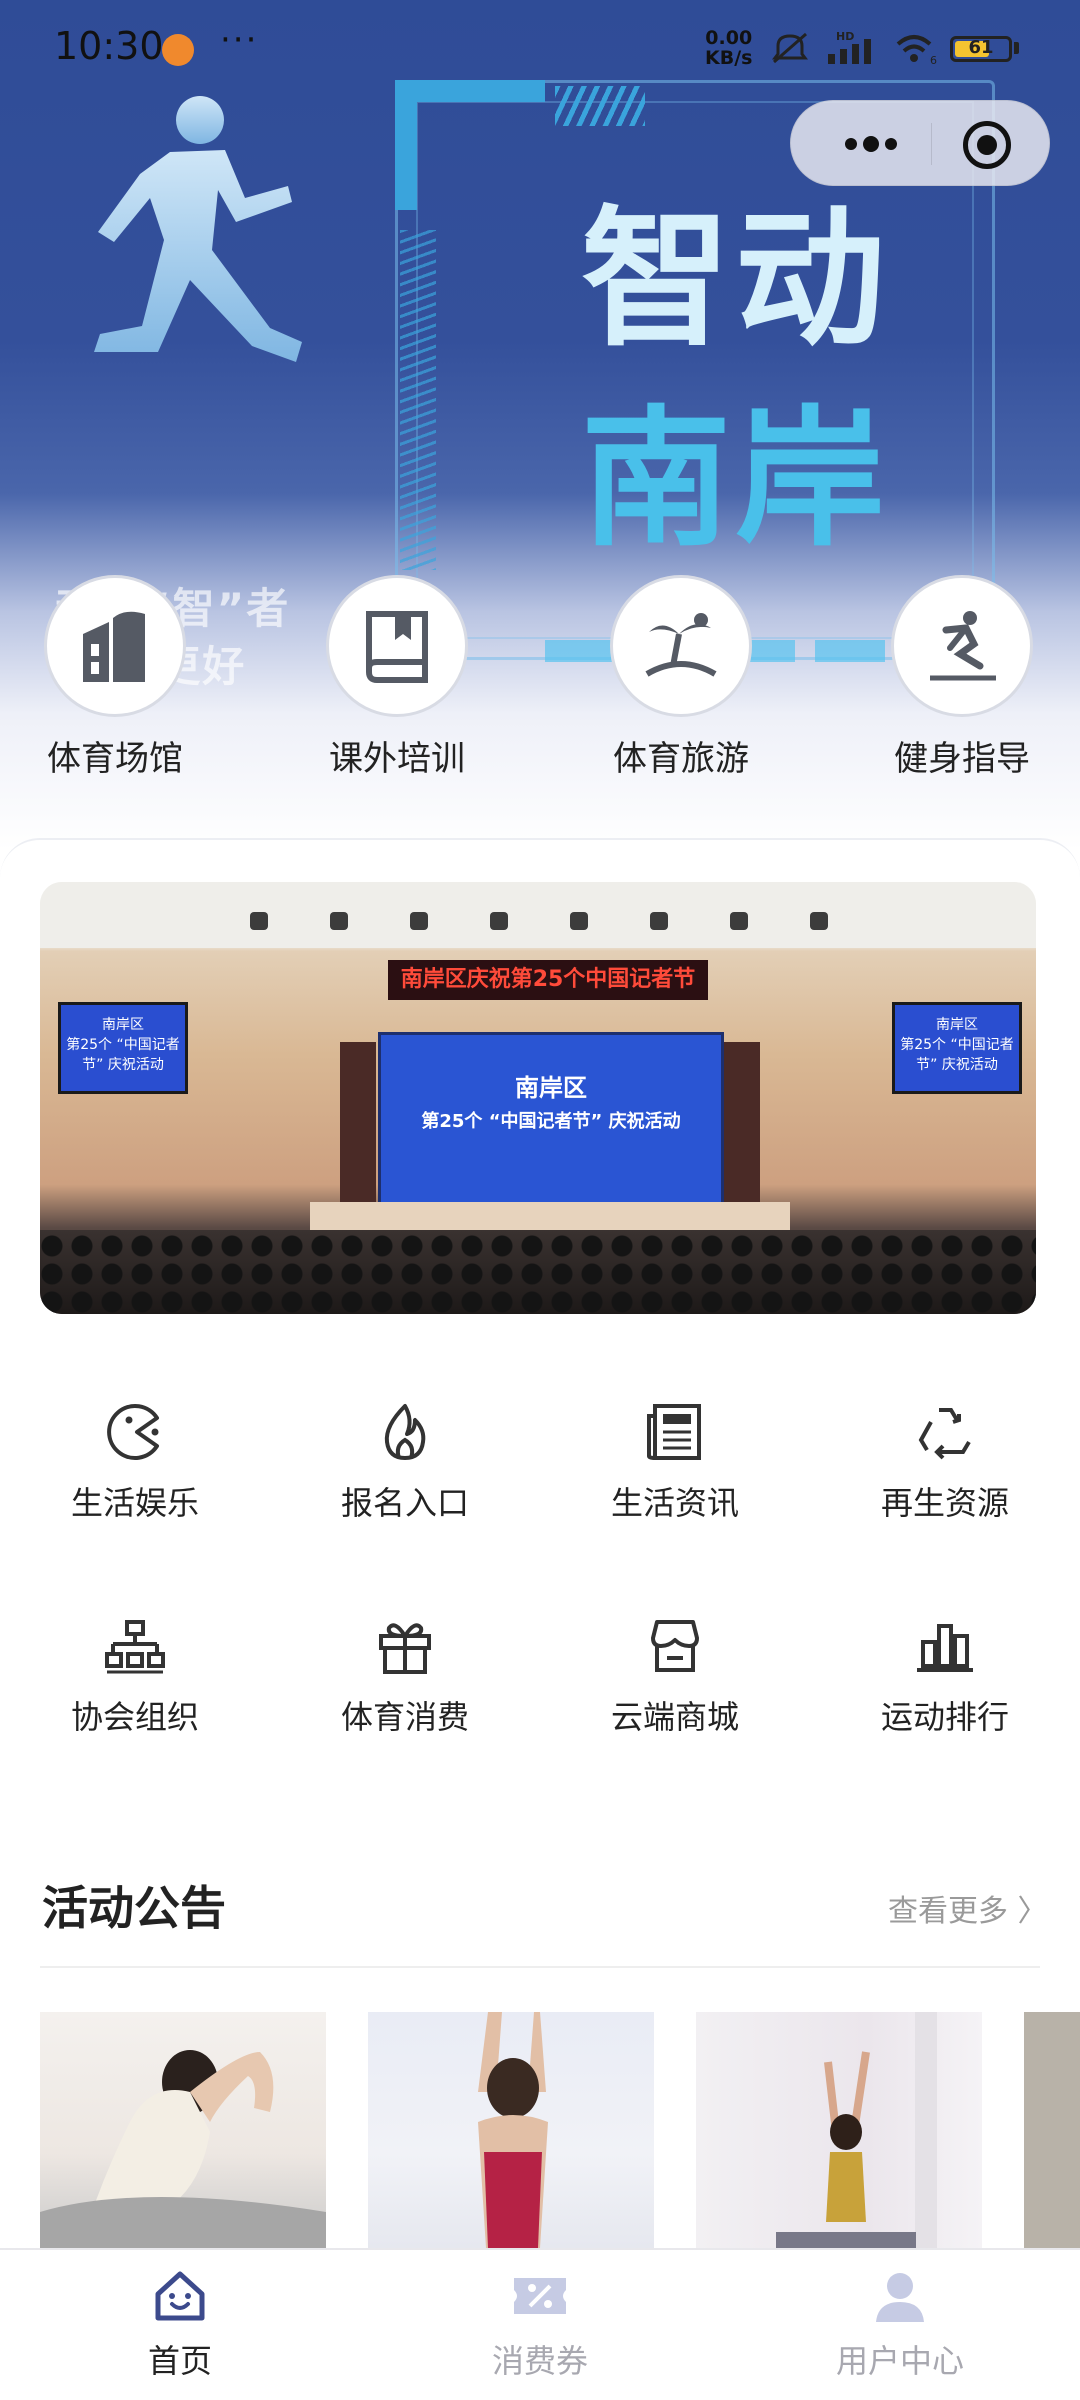  Describe the element at coordinates (115, 759) in the screenshot. I see `category-label: 体育场馆` at that location.